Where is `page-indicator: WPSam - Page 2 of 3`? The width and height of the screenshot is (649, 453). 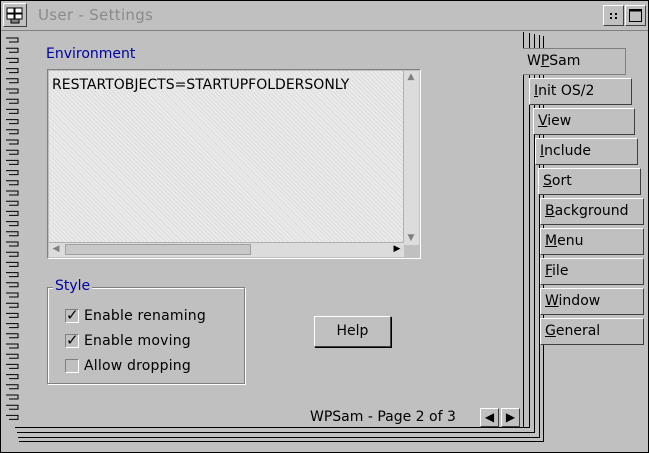
page-indicator: WPSam - Page 2 of 3 is located at coordinates (383, 417).